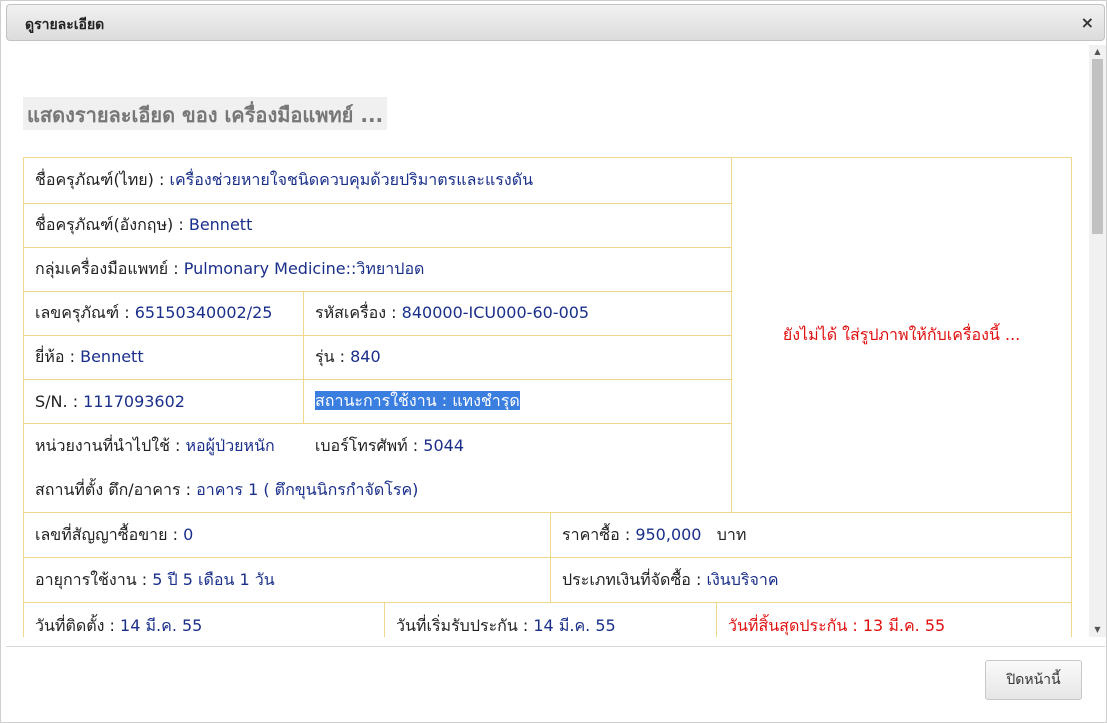  Describe the element at coordinates (495, 312) in the screenshot. I see `code-value: 840000-ICU000-60-005` at that location.